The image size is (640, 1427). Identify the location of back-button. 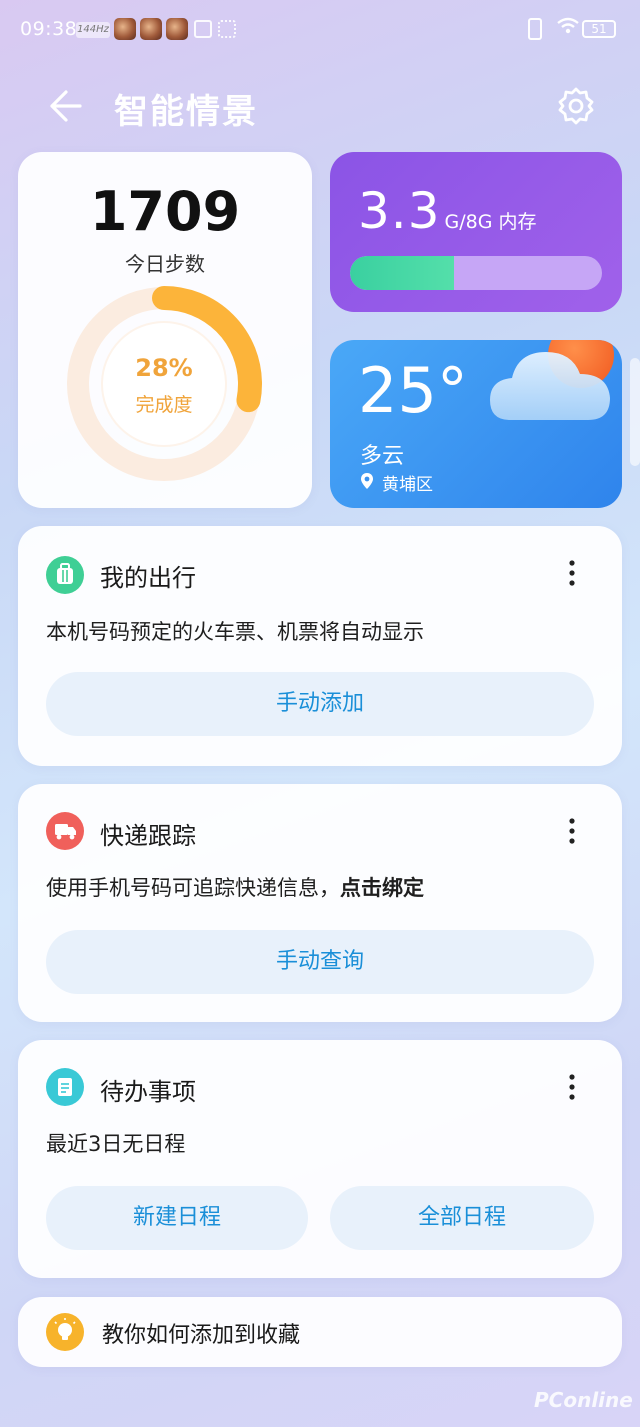
(64, 106).